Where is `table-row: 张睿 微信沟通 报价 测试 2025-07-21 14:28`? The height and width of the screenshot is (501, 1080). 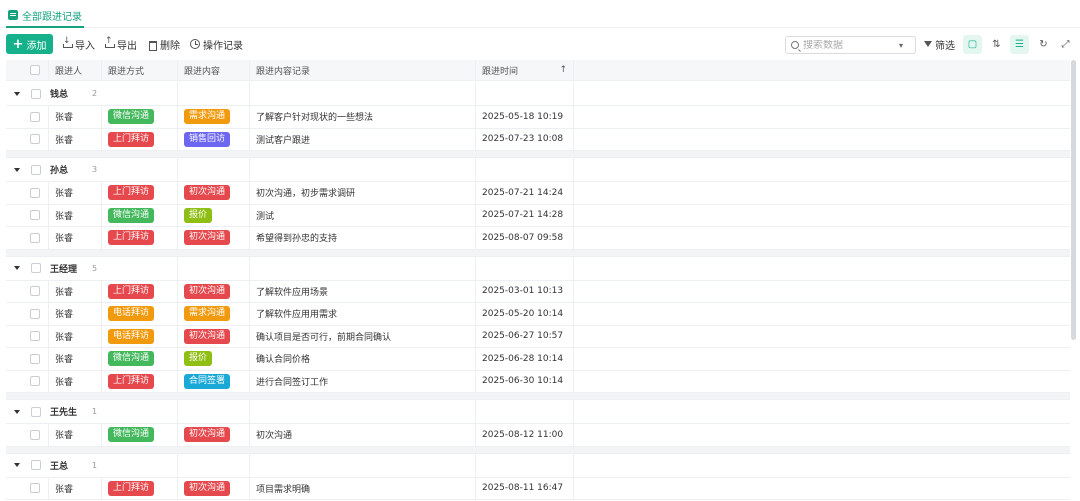
table-row: 张睿 微信沟通 报价 测试 2025-07-21 14:28 is located at coordinates (538, 215).